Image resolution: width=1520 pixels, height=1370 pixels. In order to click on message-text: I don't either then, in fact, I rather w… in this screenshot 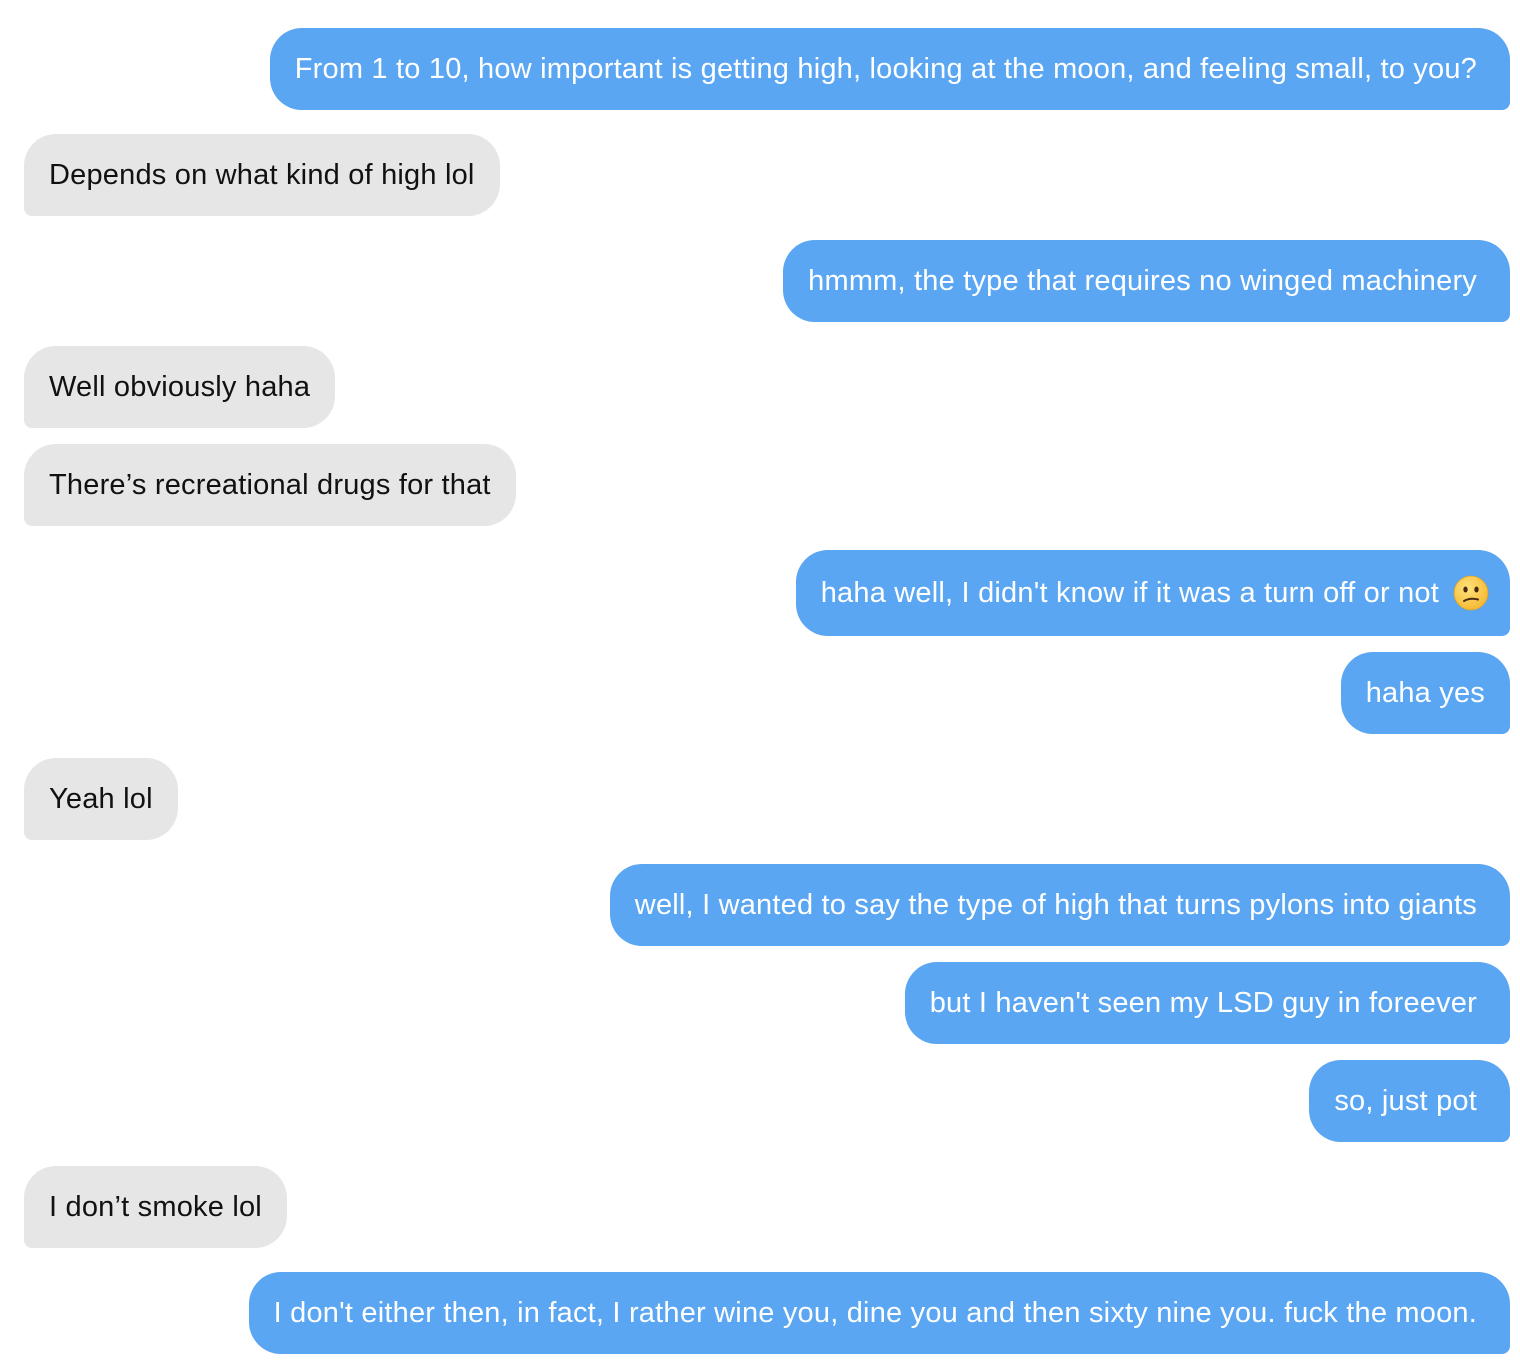, I will do `click(875, 1312)`.